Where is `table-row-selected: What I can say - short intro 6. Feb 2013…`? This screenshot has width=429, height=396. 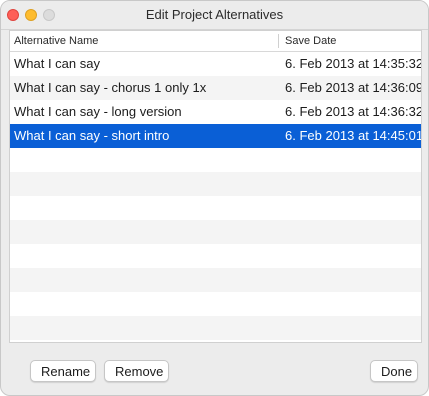
table-row-selected: What I can say - short intro 6. Feb 2013… is located at coordinates (215, 136).